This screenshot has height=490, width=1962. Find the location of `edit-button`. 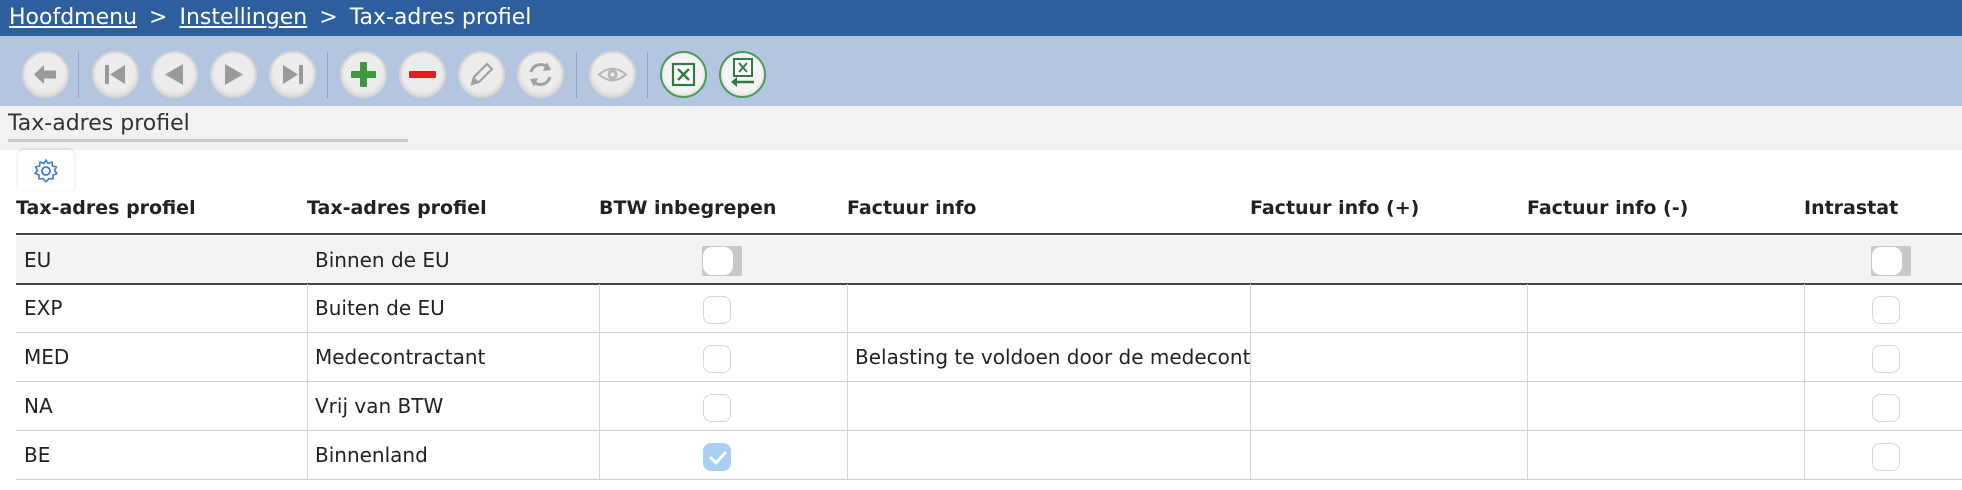

edit-button is located at coordinates (481, 74).